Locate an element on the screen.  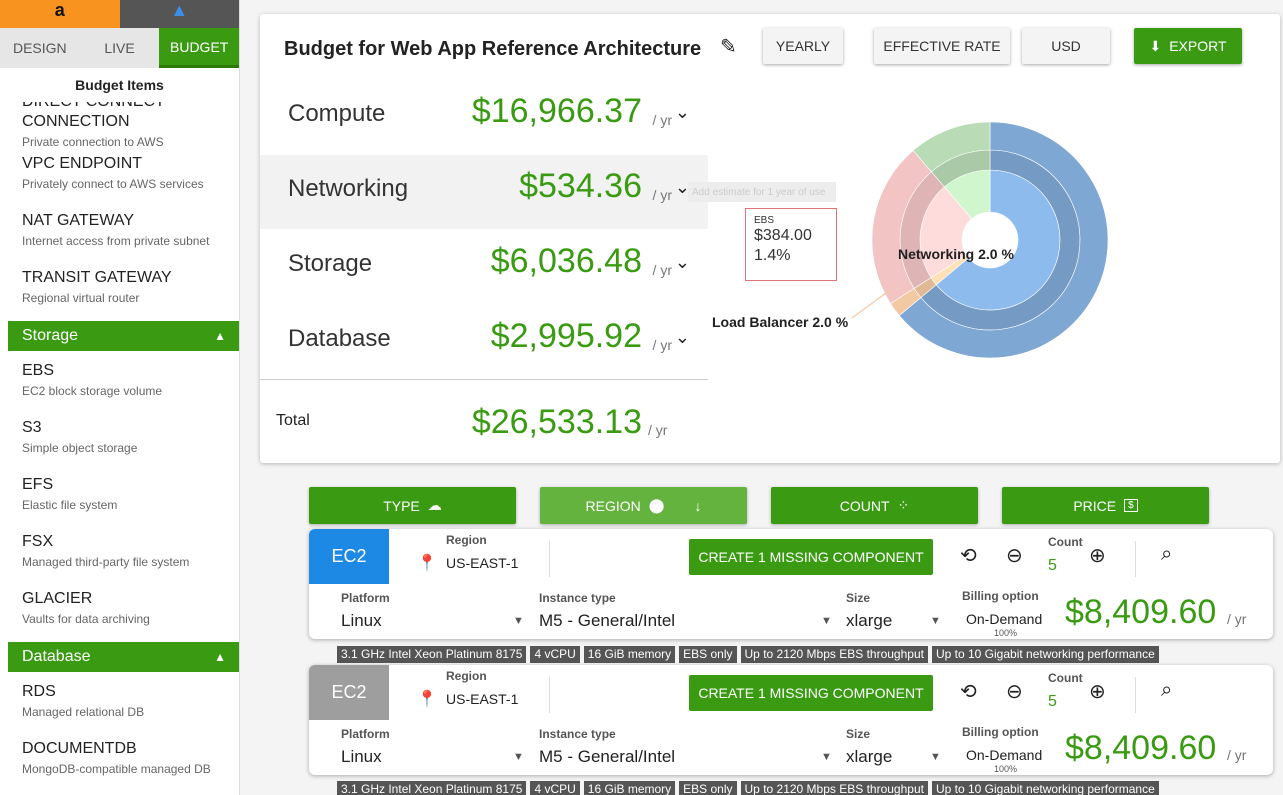
filter-type-button: TYPE ☁ is located at coordinates (412, 505).